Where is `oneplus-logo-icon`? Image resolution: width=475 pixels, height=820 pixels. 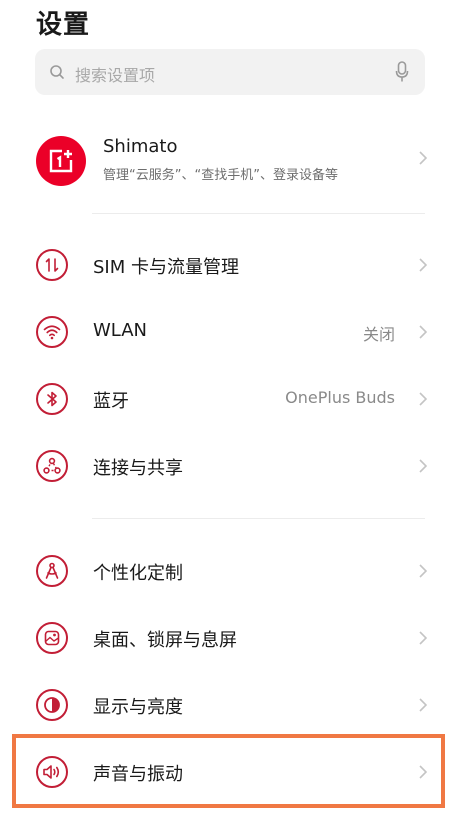
oneplus-logo-icon is located at coordinates (61, 161).